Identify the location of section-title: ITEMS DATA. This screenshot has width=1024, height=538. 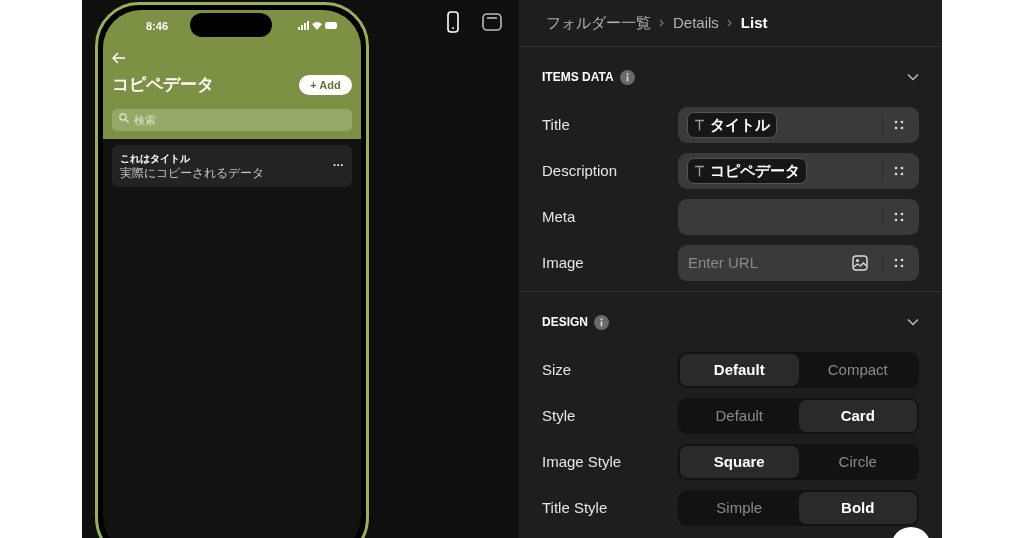
(578, 77).